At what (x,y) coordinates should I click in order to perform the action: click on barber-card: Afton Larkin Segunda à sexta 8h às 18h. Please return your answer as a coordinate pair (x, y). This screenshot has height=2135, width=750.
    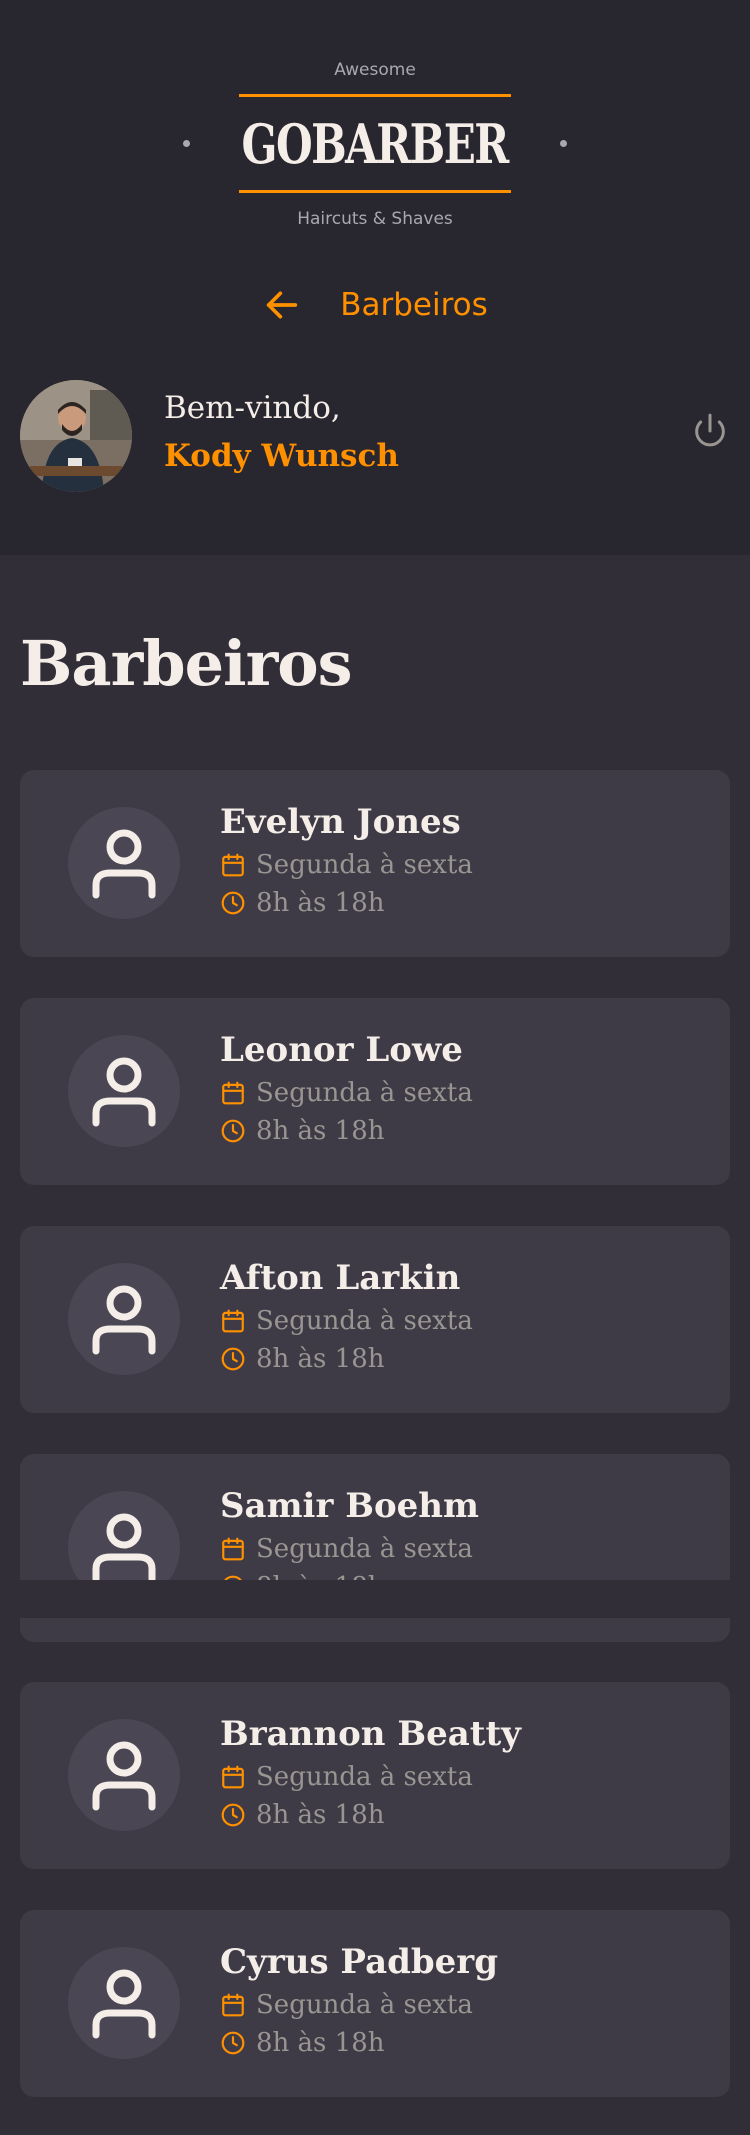
    Looking at the image, I should click on (375, 1319).